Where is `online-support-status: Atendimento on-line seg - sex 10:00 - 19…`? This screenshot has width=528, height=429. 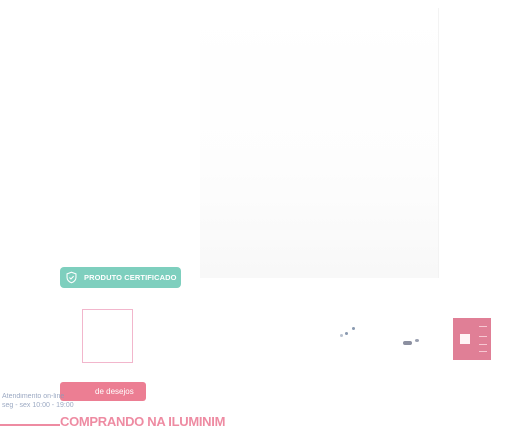 online-support-status: Atendimento on-line seg - sex 10:00 - 19… is located at coordinates (48, 401).